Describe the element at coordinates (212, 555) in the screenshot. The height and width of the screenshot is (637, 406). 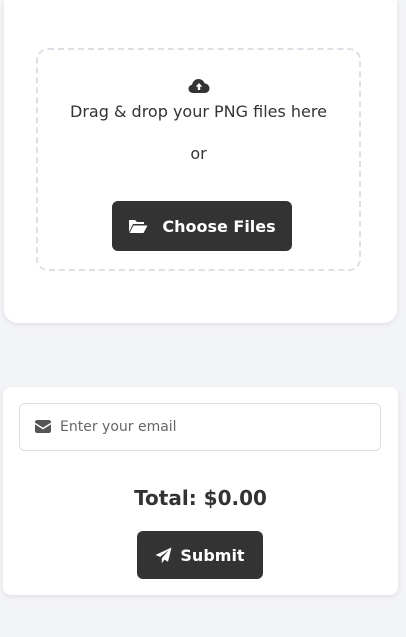
I see `submit-label: Submit` at that location.